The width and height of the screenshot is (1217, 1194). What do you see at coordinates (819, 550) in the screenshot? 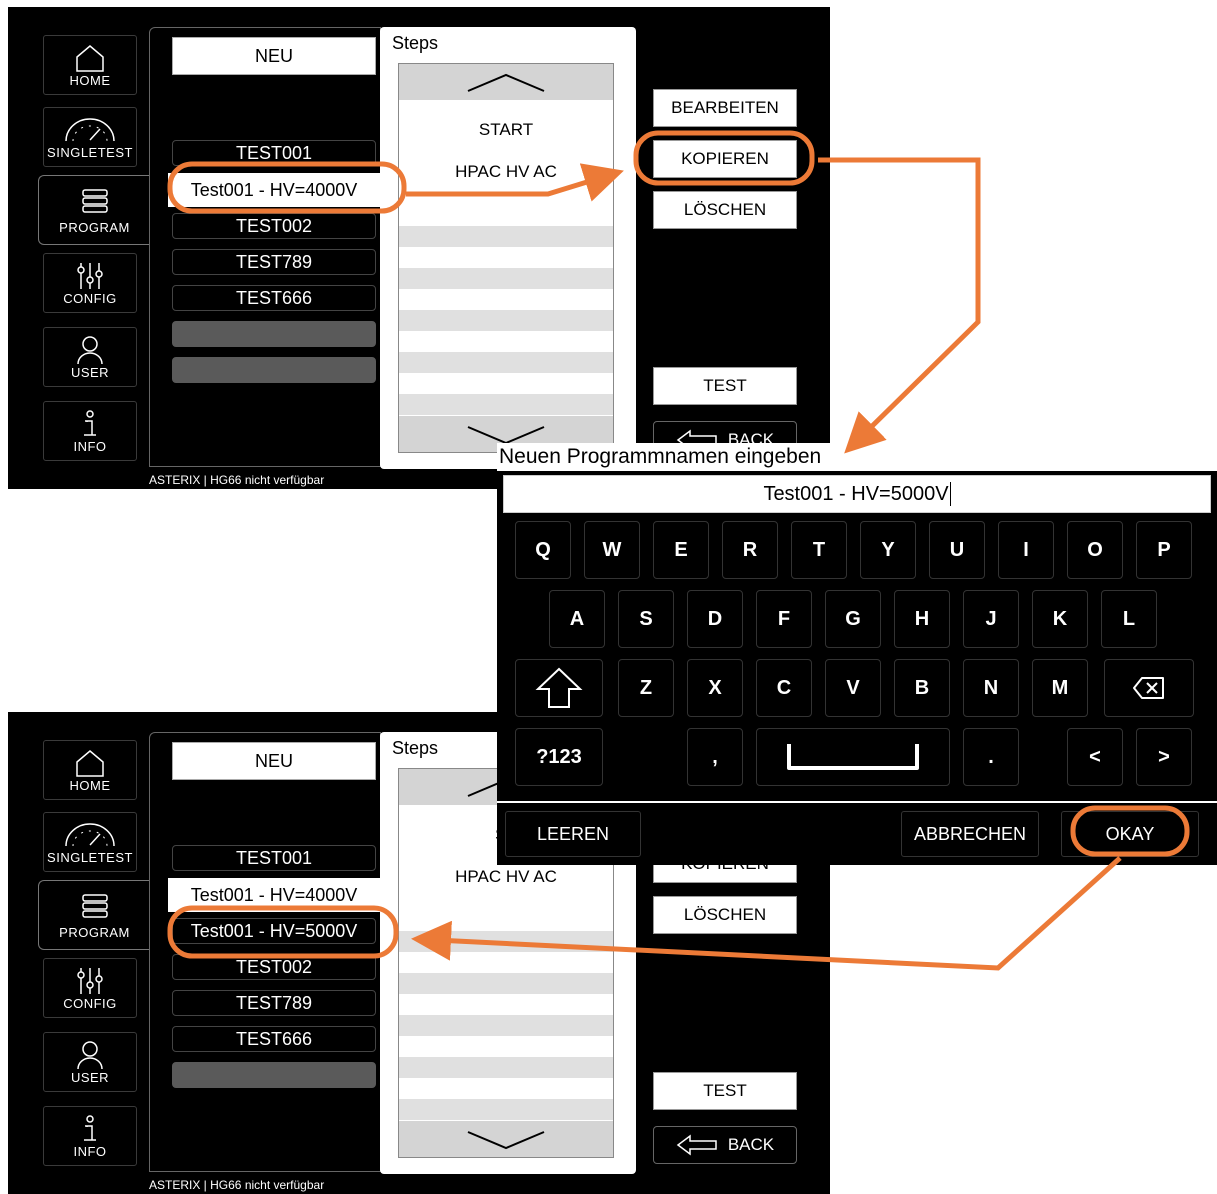
I see `key-t: T` at bounding box center [819, 550].